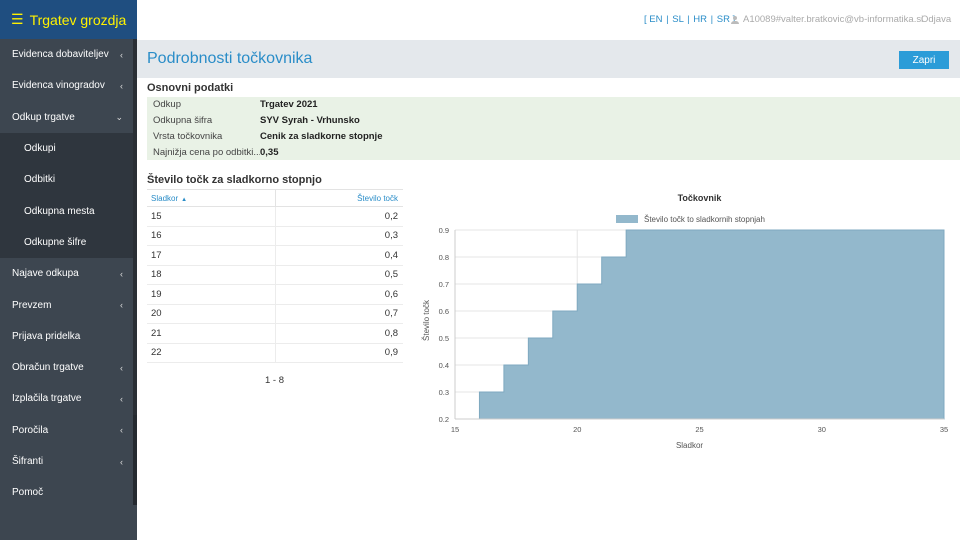 This screenshot has width=960, height=540. I want to click on column-header-points-label: Število točk, so click(377, 198).